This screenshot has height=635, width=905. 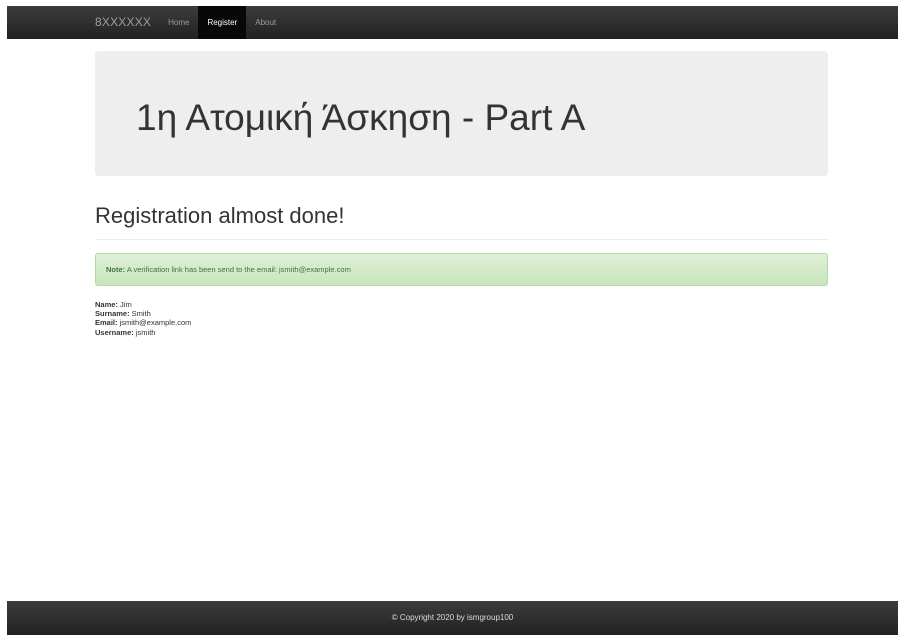 I want to click on page-footer: © Copyright 2020 by ismgroup100, so click(x=452, y=618).